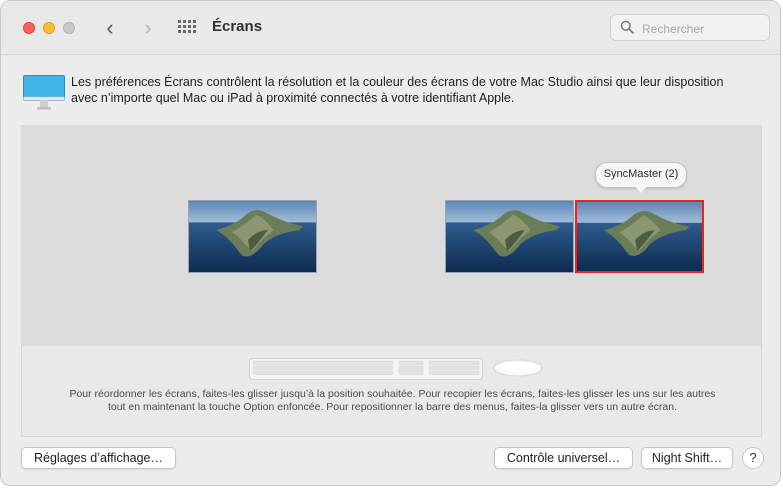 This screenshot has height=488, width=783. I want to click on search-field, so click(690, 27).